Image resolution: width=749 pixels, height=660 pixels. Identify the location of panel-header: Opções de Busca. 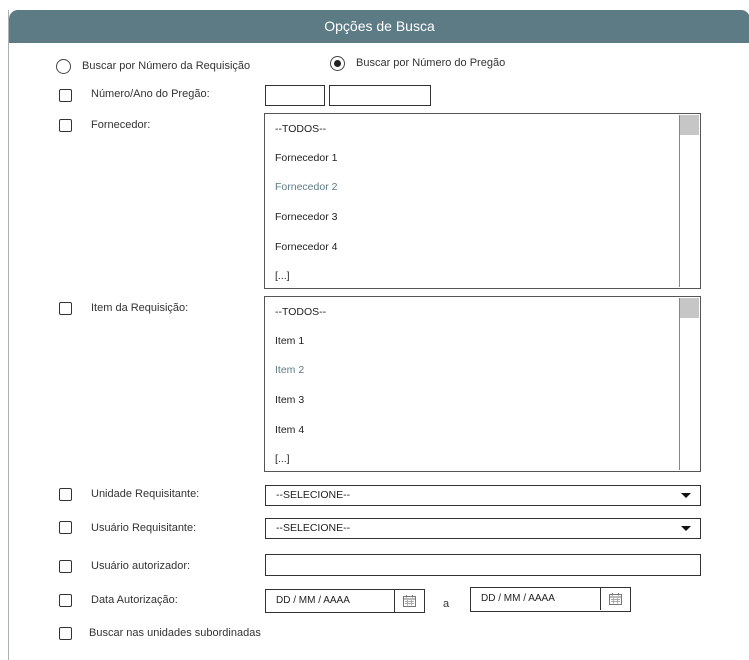
(379, 26).